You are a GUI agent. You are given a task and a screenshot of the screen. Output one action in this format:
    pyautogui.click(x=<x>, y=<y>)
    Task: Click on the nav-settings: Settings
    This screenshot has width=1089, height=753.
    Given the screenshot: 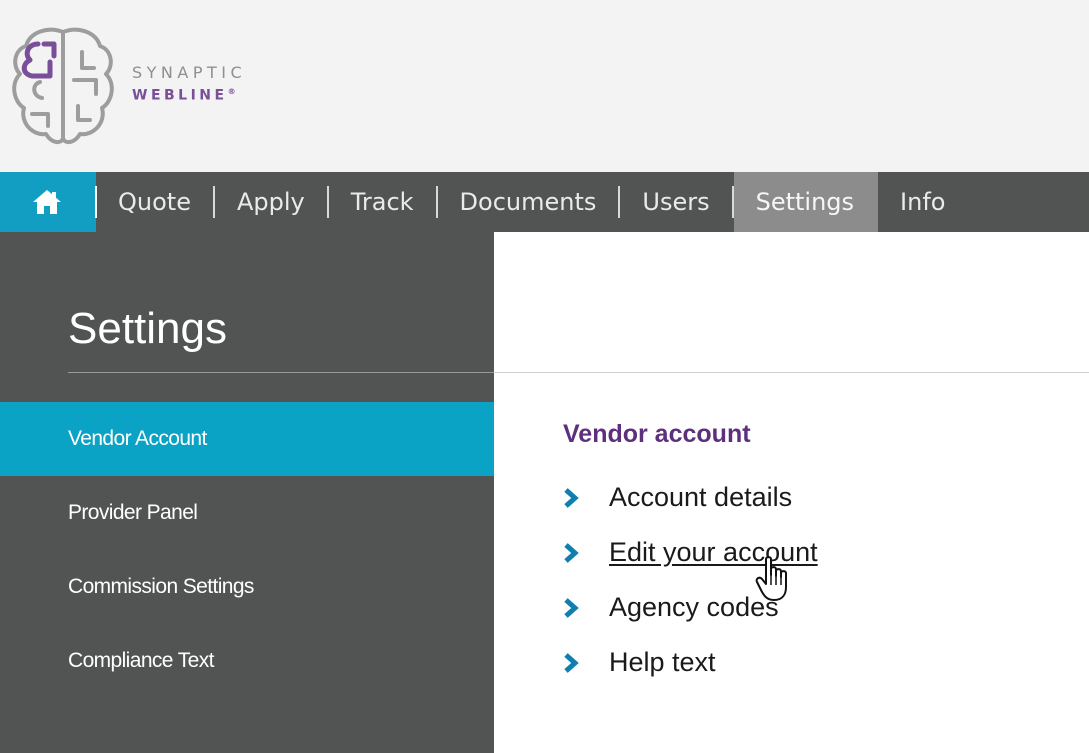 What is the action you would take?
    pyautogui.click(x=806, y=202)
    